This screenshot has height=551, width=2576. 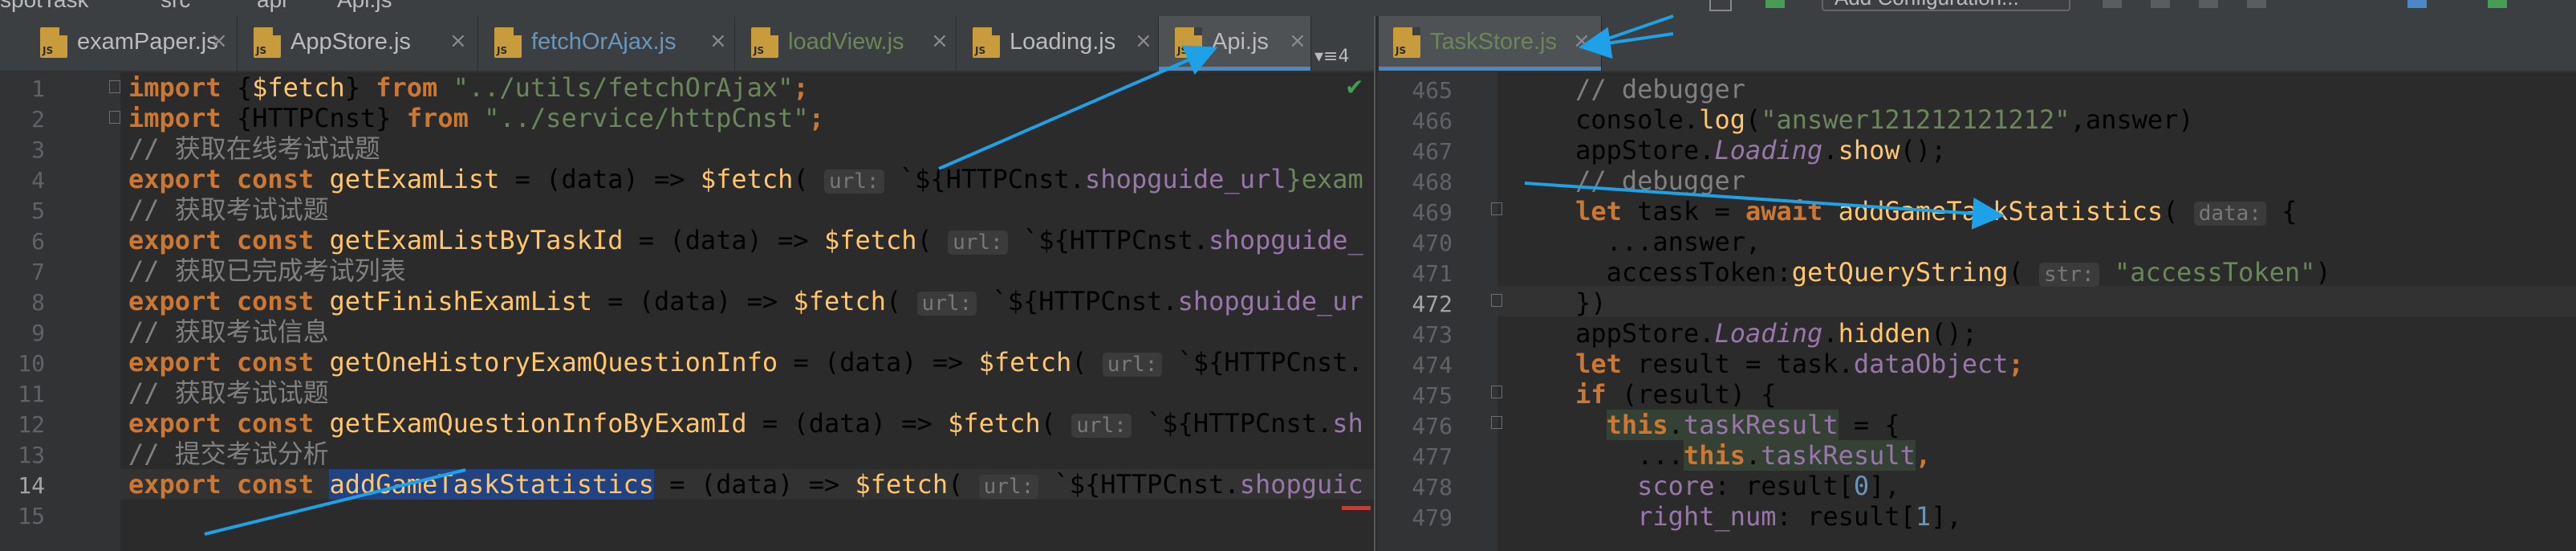 I want to click on arrow-to-export-line, so click(x=335, y=502).